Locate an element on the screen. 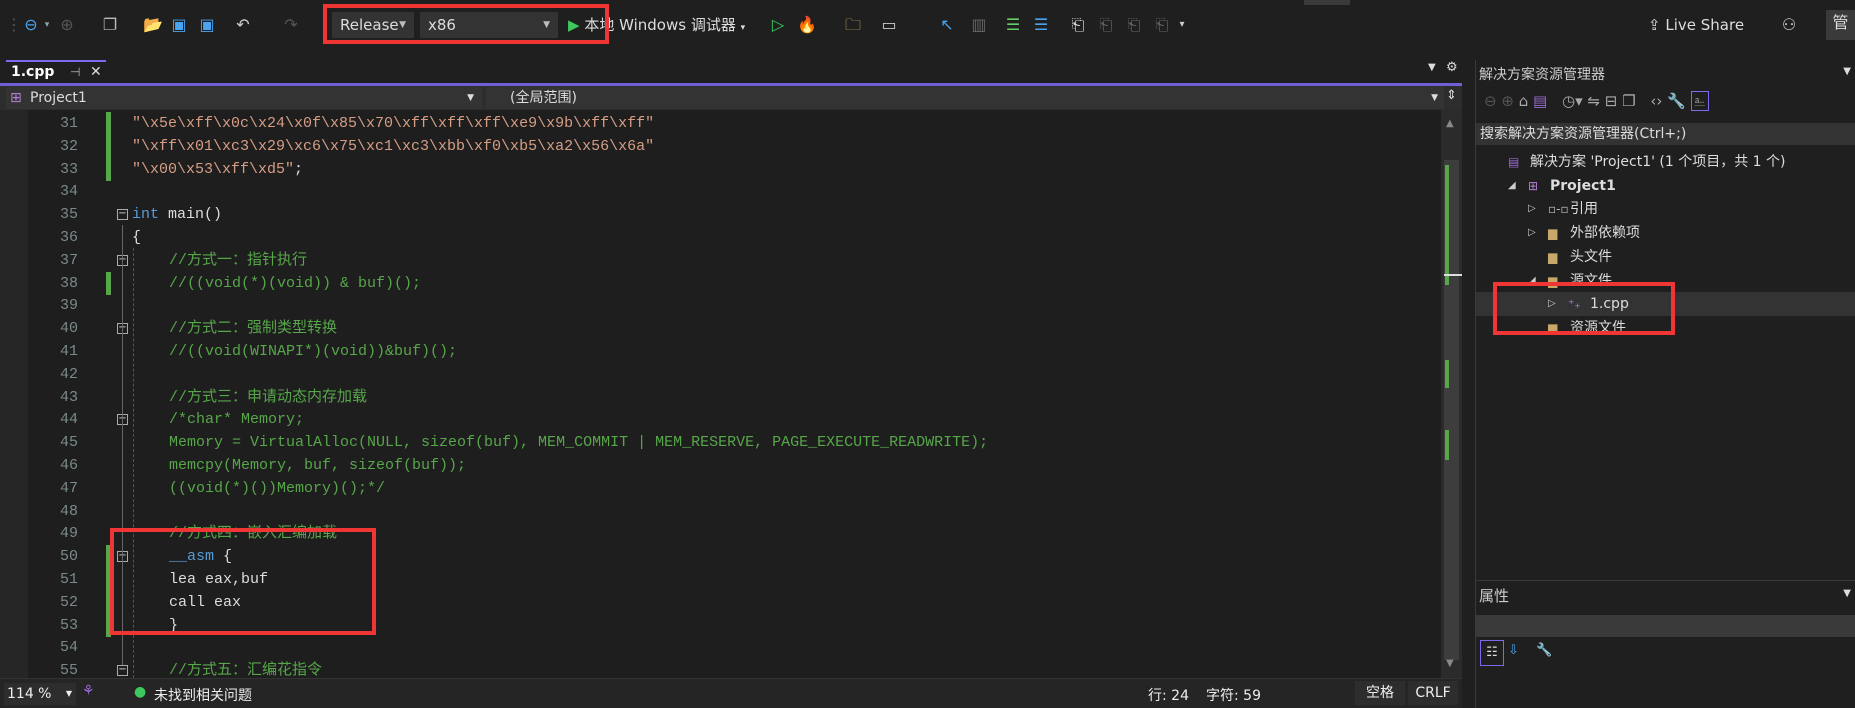 The width and height of the screenshot is (1855, 708). code-line: //((void(*)(void)) & buf)(); is located at coordinates (295, 283).